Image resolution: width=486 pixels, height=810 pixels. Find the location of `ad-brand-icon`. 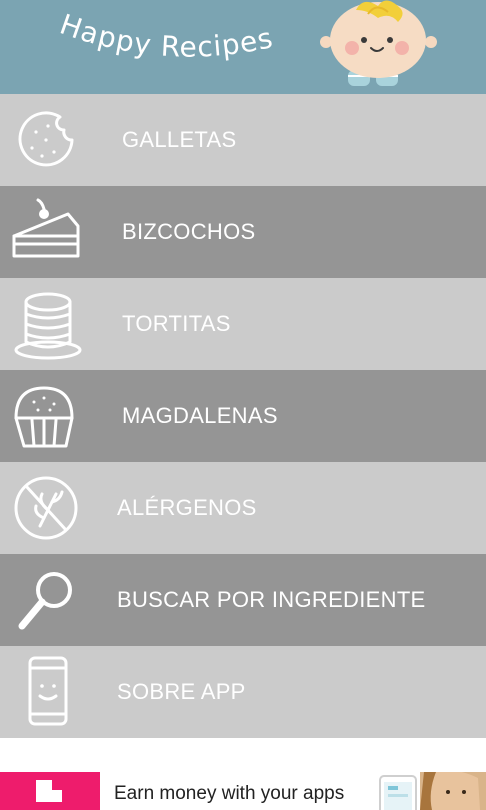

ad-brand-icon is located at coordinates (49, 791).